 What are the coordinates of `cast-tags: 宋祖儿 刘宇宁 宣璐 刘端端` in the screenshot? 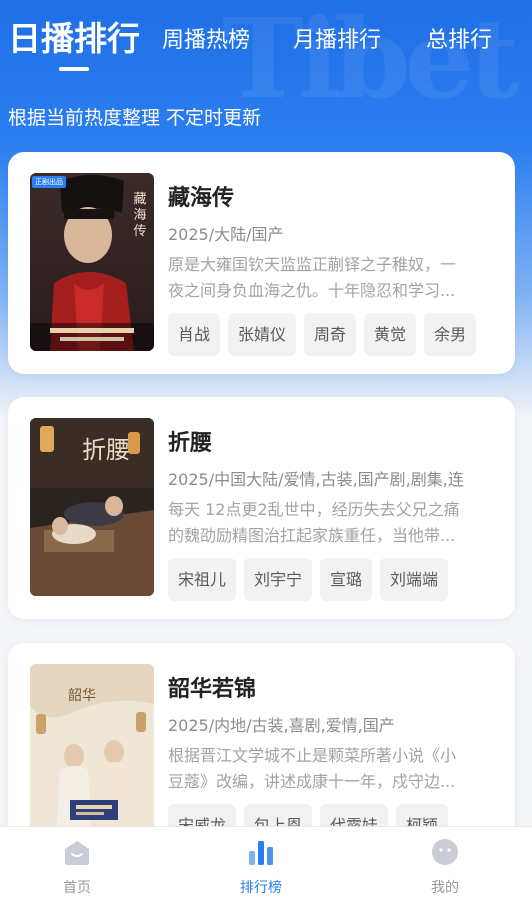 It's located at (308, 579).